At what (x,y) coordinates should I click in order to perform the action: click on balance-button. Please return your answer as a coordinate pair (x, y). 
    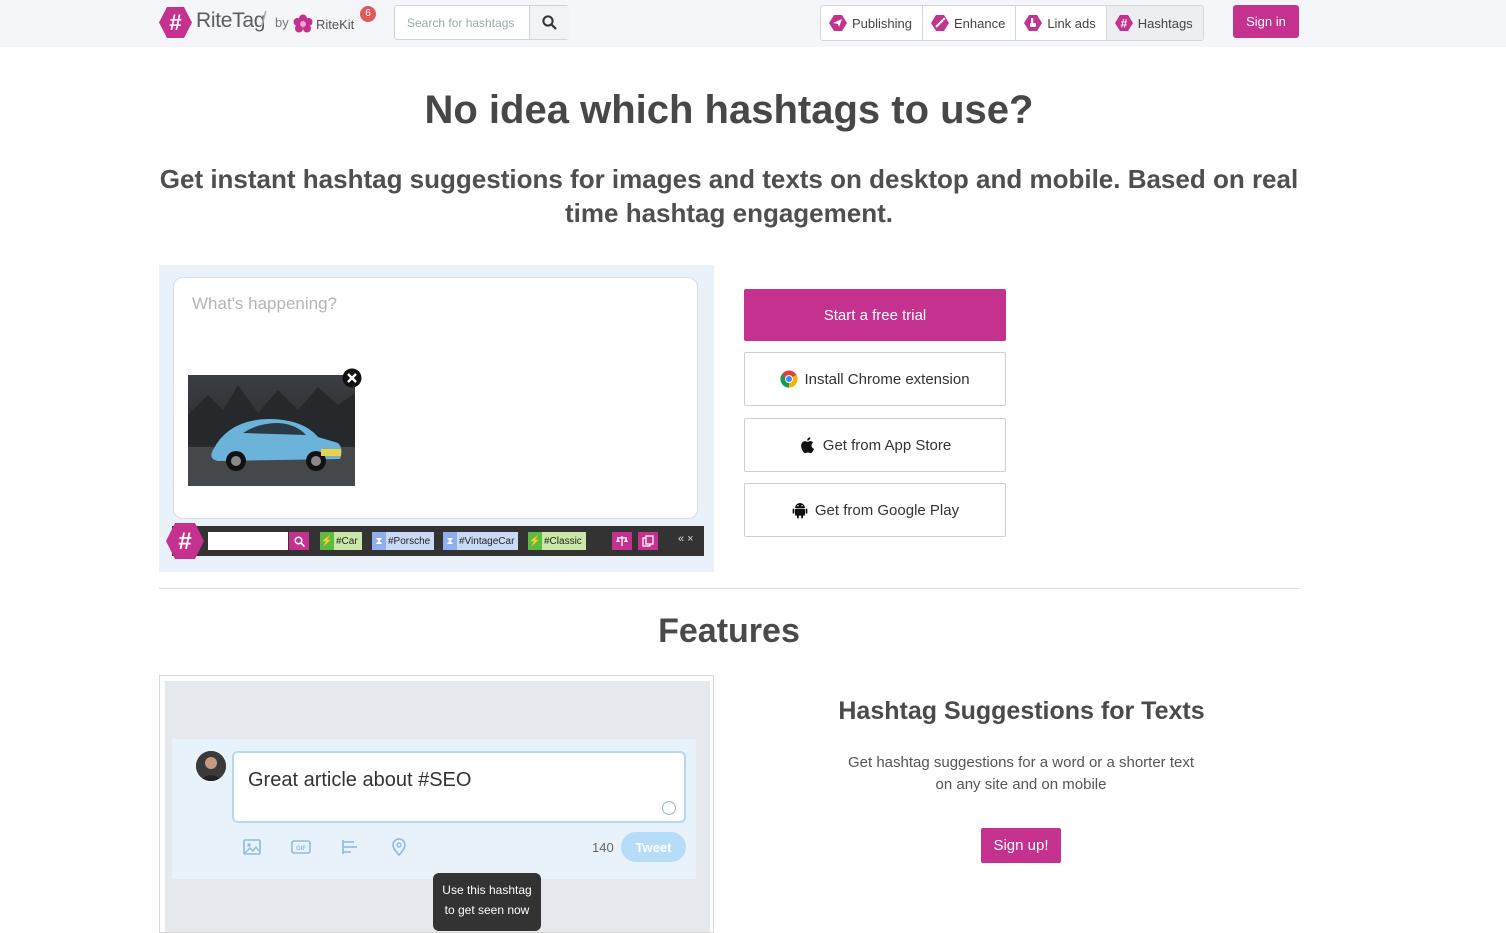
    Looking at the image, I should click on (622, 541).